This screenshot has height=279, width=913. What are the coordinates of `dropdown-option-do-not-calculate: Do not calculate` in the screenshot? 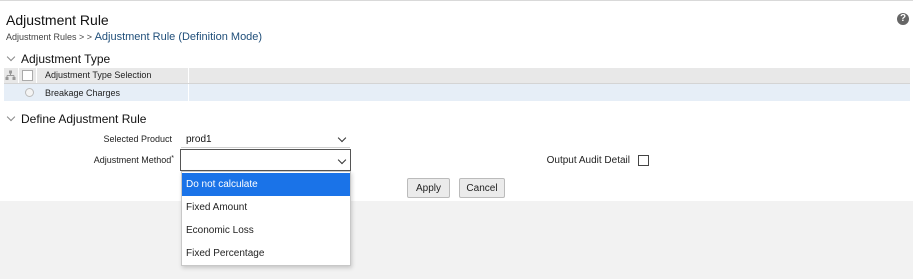 It's located at (266, 184).